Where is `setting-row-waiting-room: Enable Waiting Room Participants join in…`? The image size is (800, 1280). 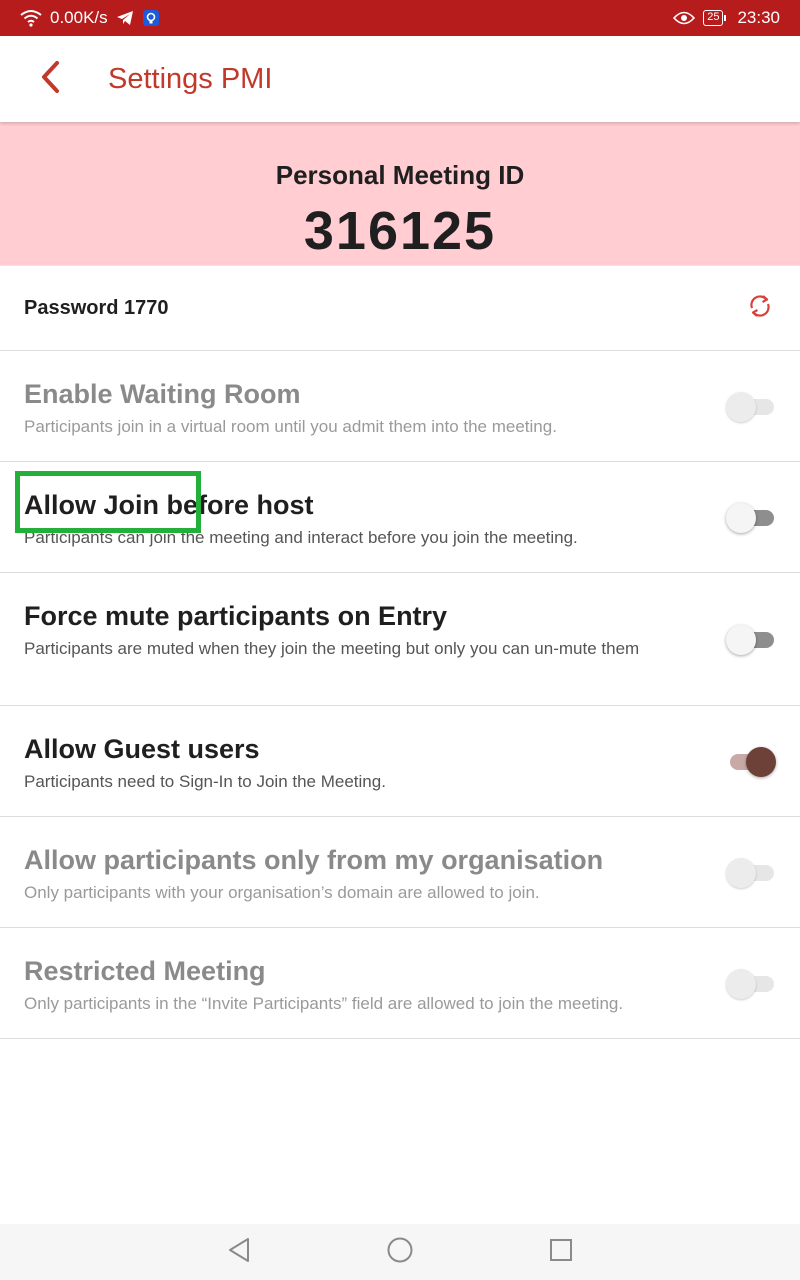 setting-row-waiting-room: Enable Waiting Room Participants join in… is located at coordinates (400, 406).